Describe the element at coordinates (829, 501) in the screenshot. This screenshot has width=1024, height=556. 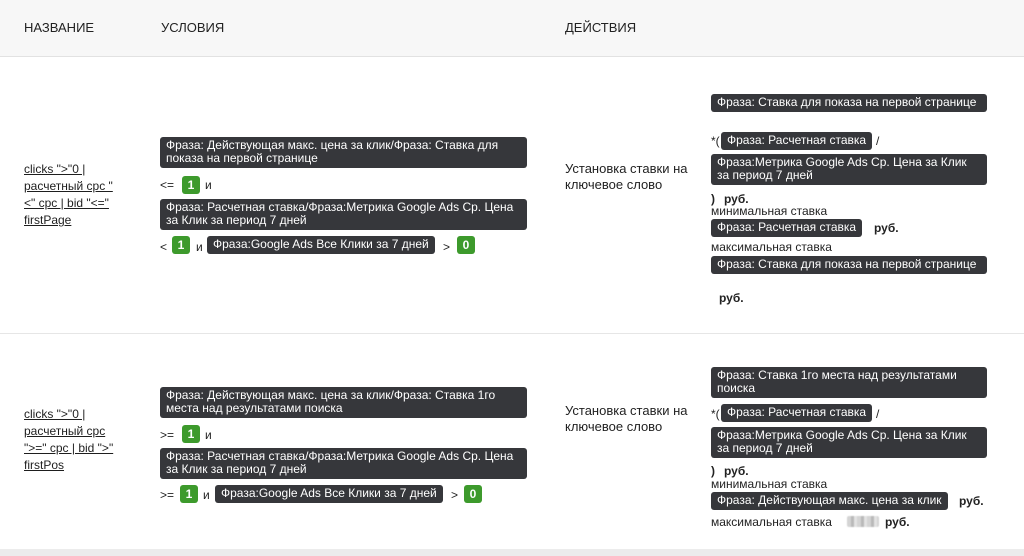
I see `min-bid-chip: Фраза: Действующая макс. цена за клик` at that location.